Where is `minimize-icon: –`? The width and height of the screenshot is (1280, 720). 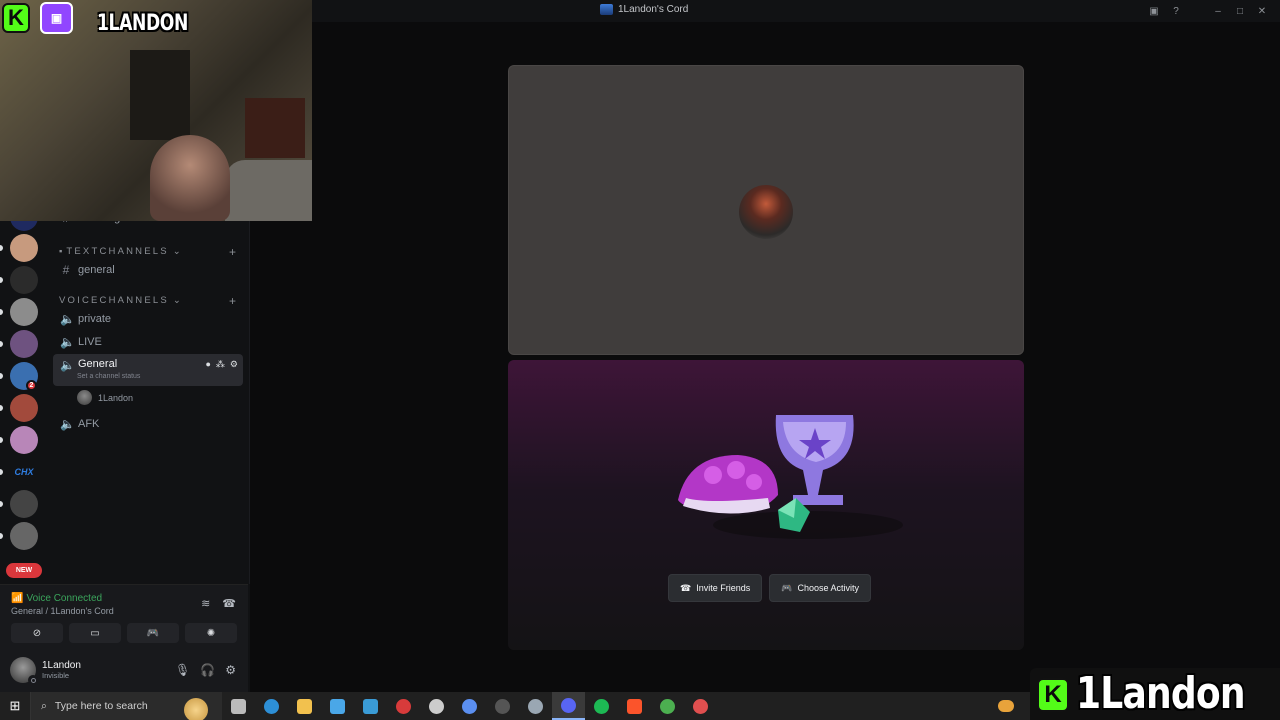
minimize-icon: – is located at coordinates (1218, 11).